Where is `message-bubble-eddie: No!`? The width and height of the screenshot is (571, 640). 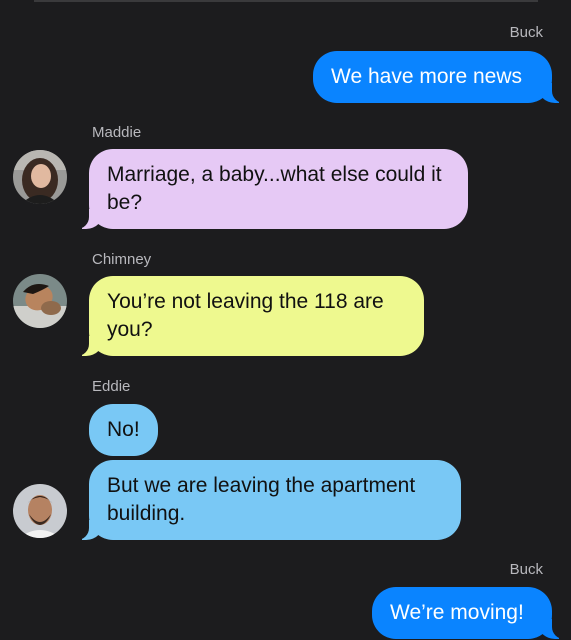 message-bubble-eddie: No! is located at coordinates (123, 430).